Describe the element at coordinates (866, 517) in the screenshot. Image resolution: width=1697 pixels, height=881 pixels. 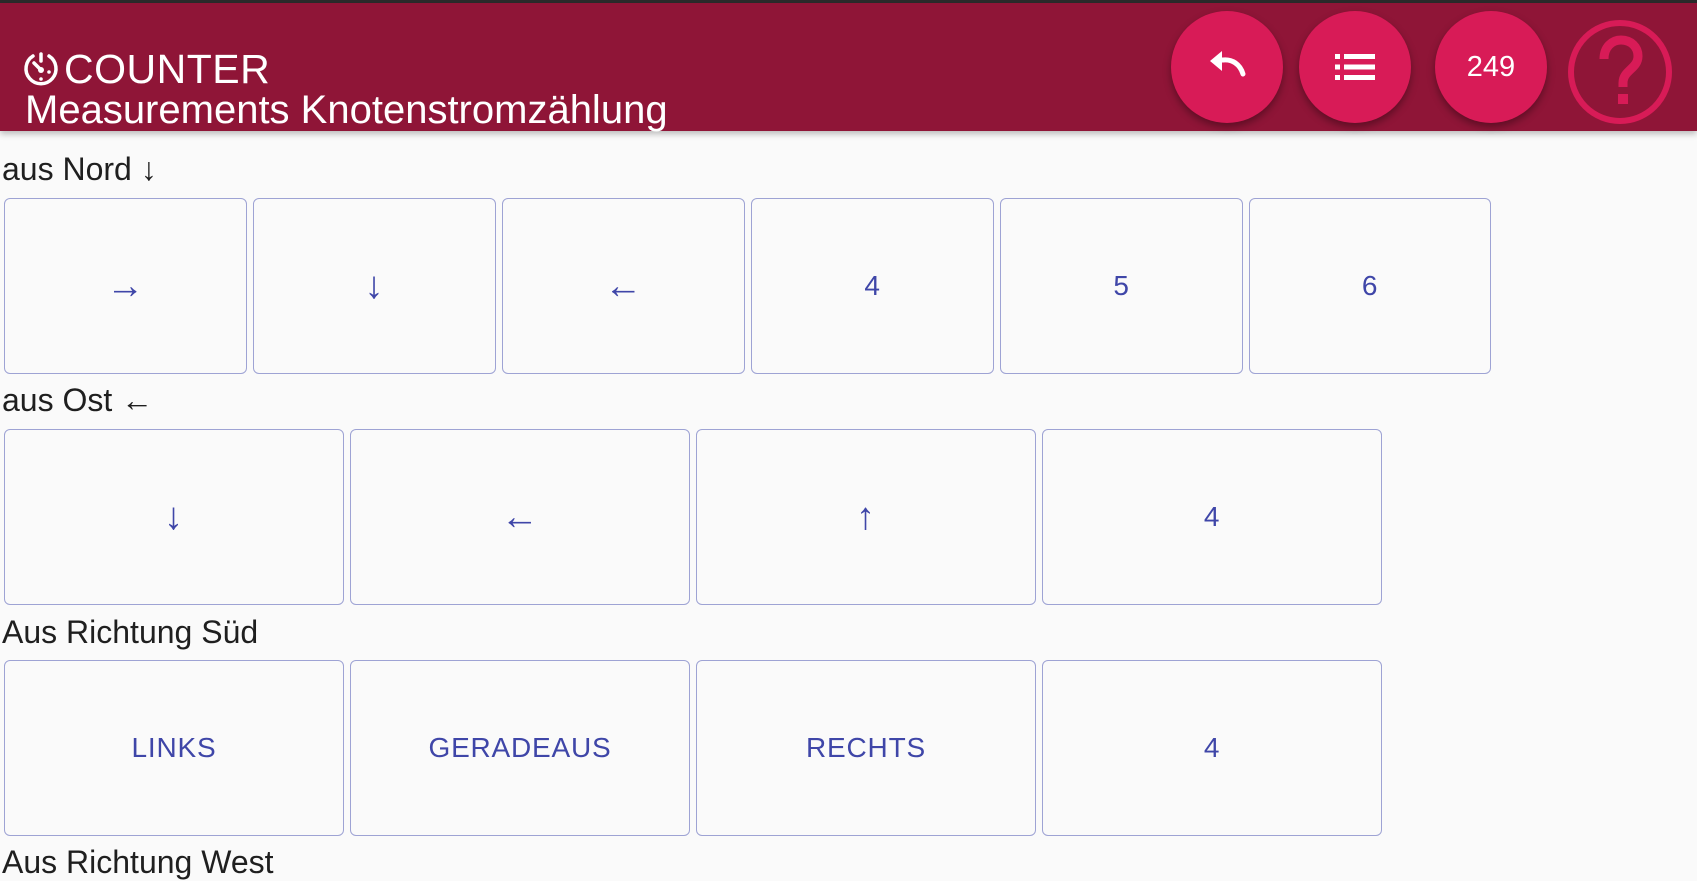
I see `ost-up-button: ↑` at that location.